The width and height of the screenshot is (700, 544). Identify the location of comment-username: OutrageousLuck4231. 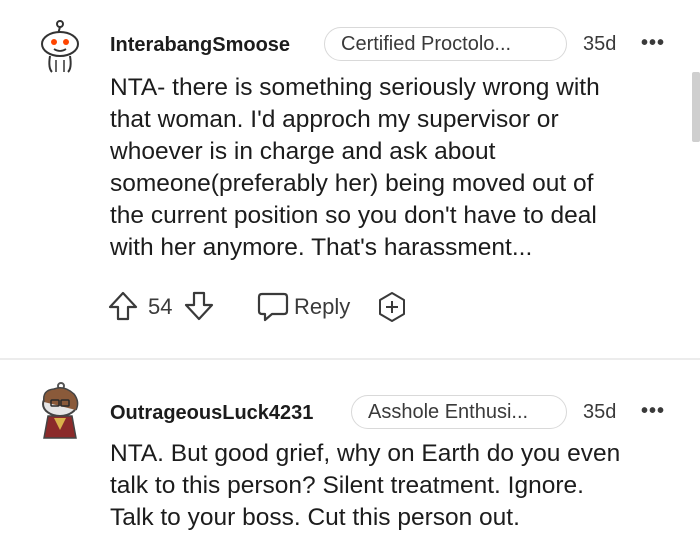
(211, 413).